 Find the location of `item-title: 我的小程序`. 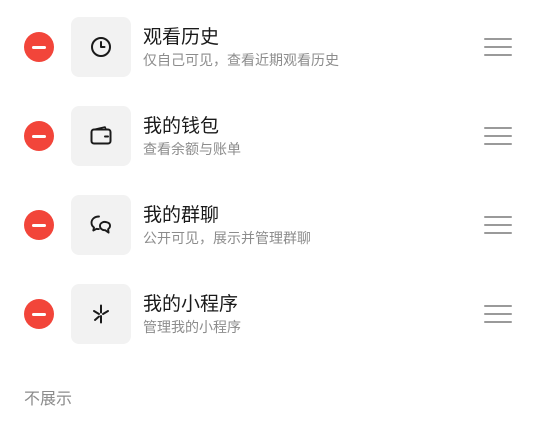

item-title: 我的小程序 is located at coordinates (191, 304).